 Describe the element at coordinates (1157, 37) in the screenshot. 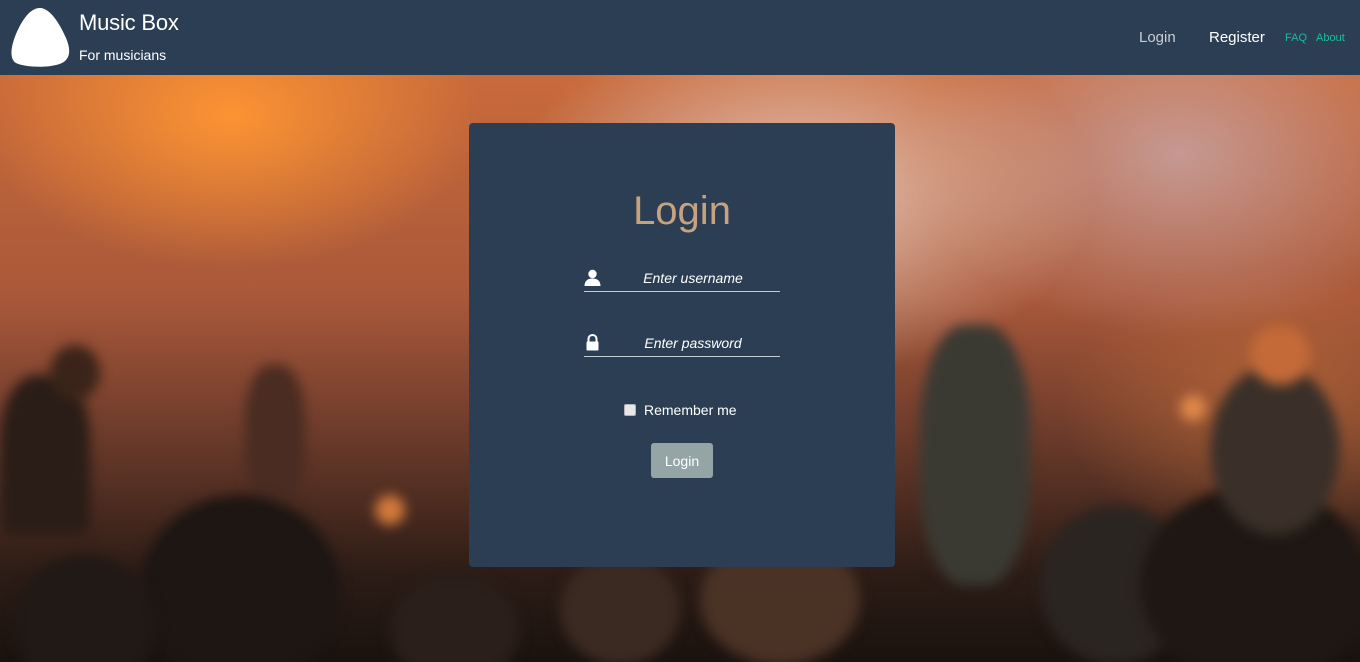

I see `nav-login-link: Login` at that location.